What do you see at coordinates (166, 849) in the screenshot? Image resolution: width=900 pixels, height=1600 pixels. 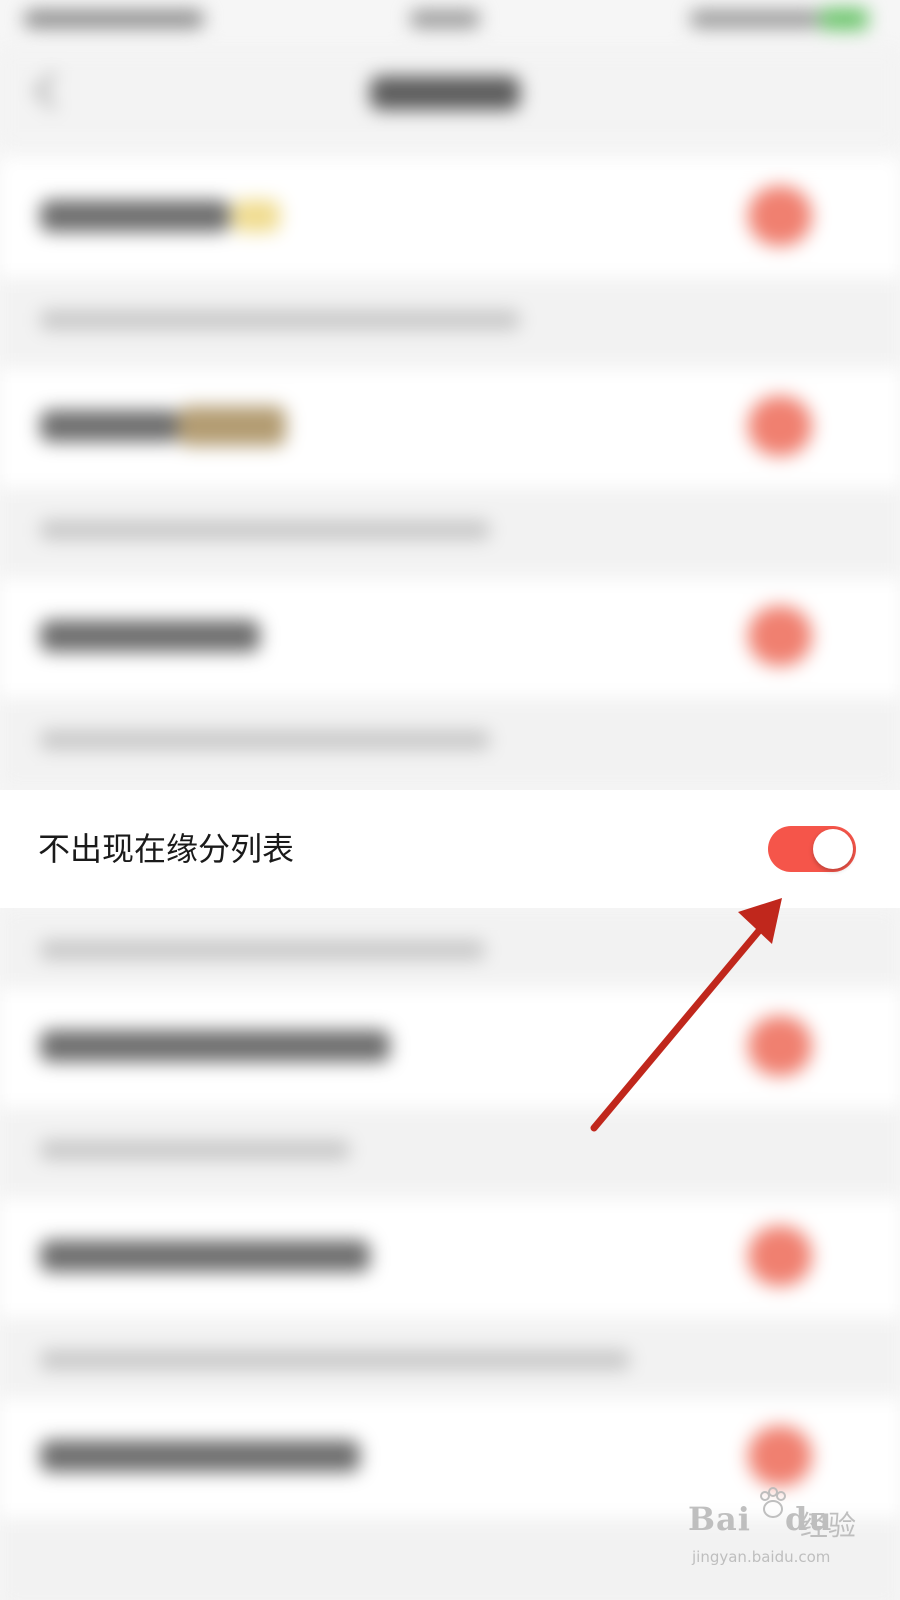 I see `setting-label: 不出现在缘分列表` at bounding box center [166, 849].